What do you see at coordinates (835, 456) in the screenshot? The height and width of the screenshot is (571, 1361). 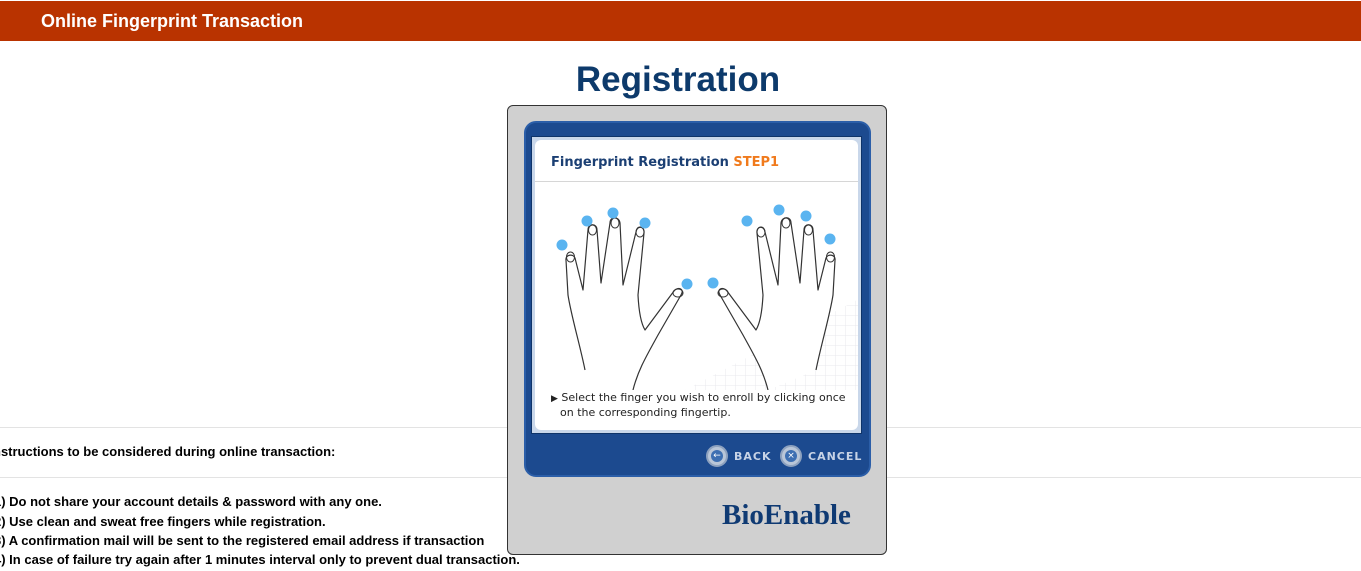 I see `cancel-button-label: CANCEL` at bounding box center [835, 456].